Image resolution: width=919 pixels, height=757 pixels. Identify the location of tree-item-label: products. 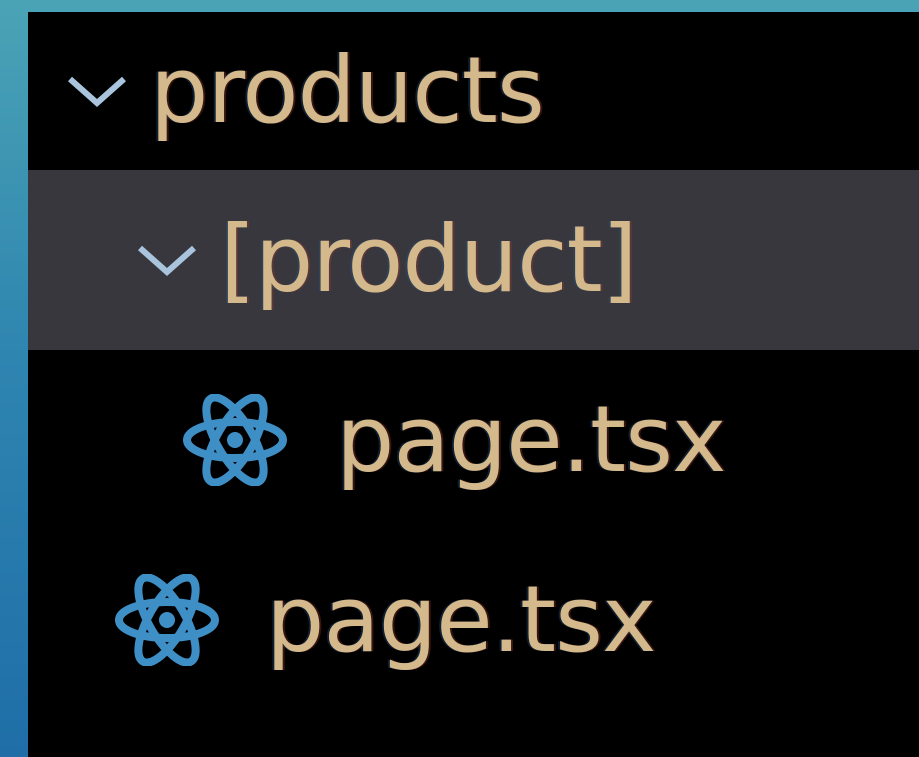
(347, 90).